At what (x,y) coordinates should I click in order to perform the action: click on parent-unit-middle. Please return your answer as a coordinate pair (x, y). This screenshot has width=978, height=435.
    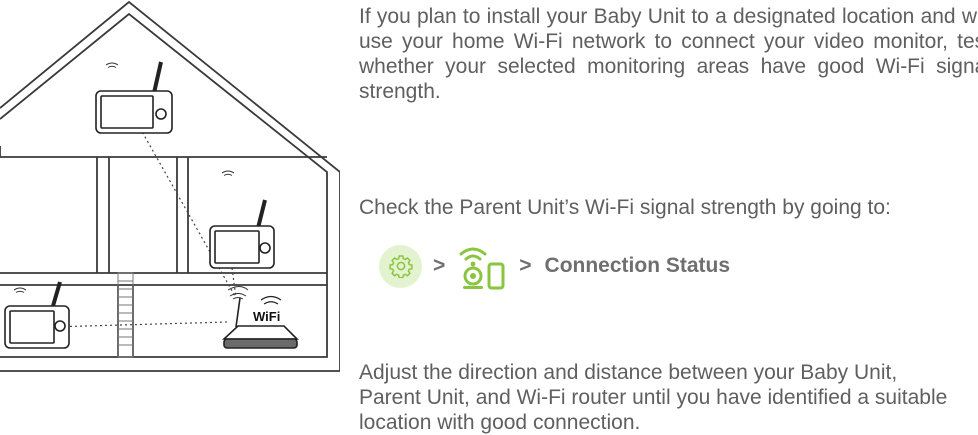
    Looking at the image, I should click on (242, 234).